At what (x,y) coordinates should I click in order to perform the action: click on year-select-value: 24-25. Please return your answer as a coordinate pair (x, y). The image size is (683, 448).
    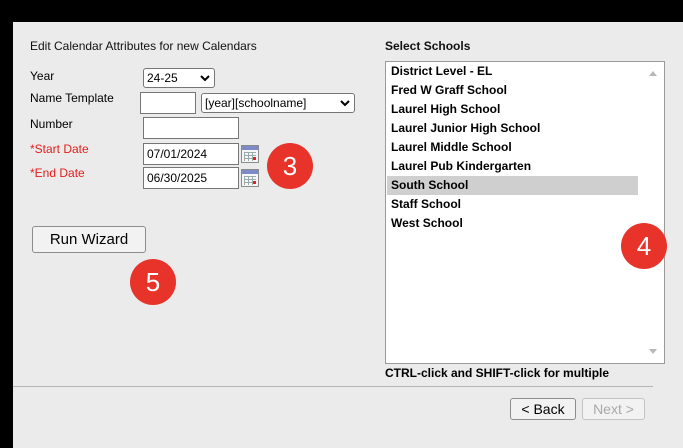
    Looking at the image, I should click on (162, 78).